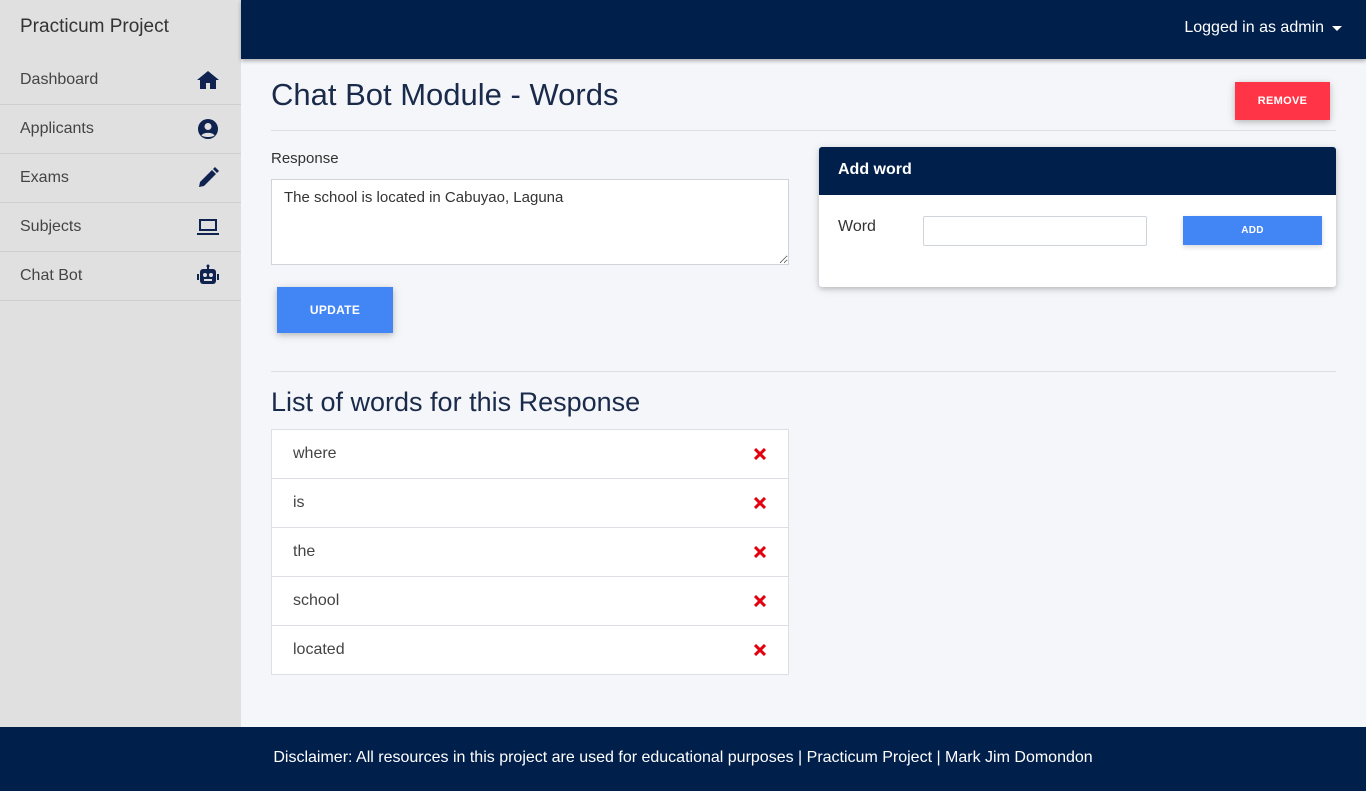 The width and height of the screenshot is (1366, 791). What do you see at coordinates (530, 222) in the screenshot?
I see `response-textarea: The school is located in Cabuyao, Laguna` at bounding box center [530, 222].